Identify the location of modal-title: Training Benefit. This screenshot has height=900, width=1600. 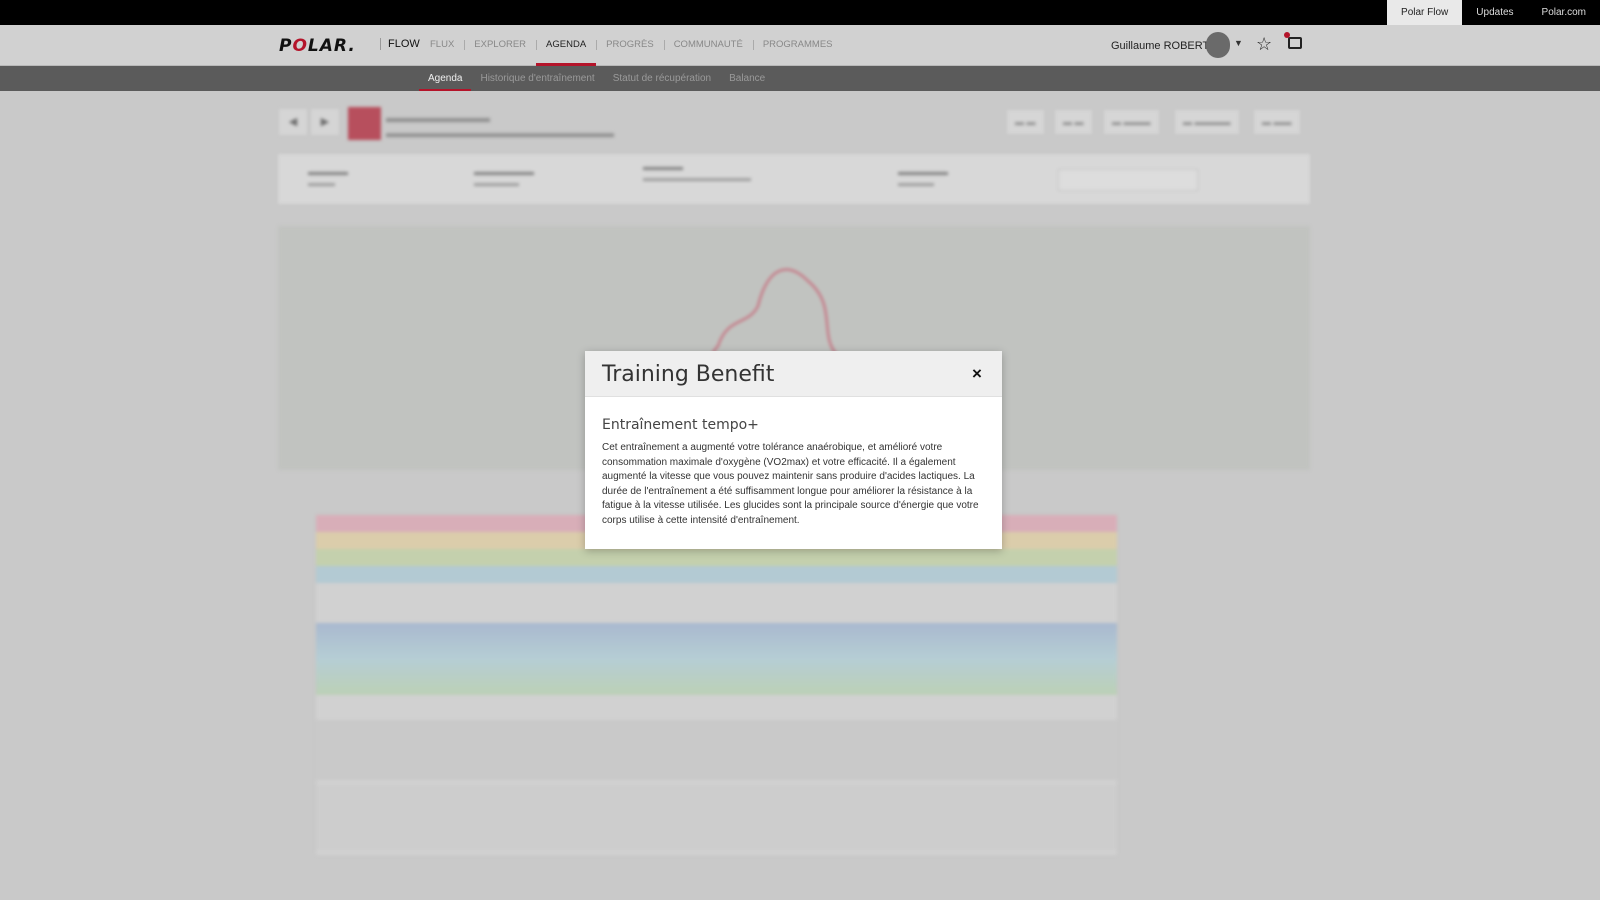
(688, 374).